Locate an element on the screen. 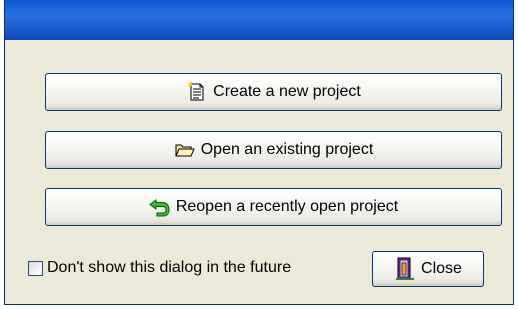 This screenshot has width=518, height=309. new-document-icon is located at coordinates (197, 92).